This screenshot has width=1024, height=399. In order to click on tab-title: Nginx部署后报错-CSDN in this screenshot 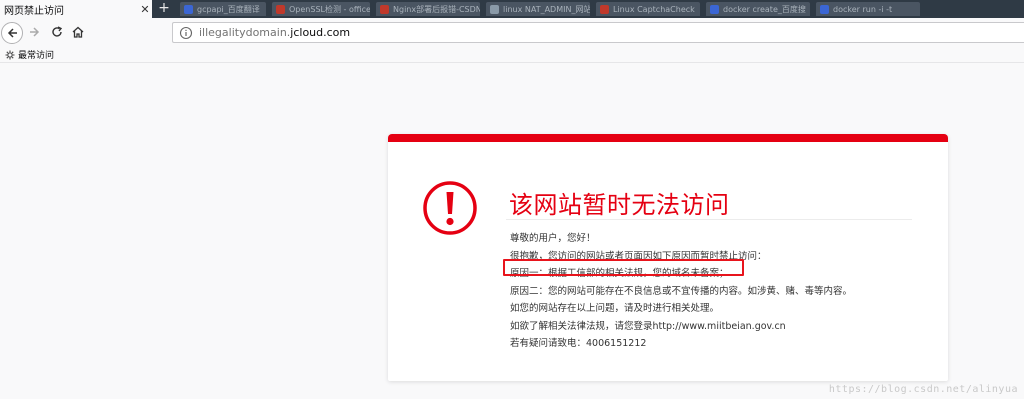, I will do `click(436, 9)`.